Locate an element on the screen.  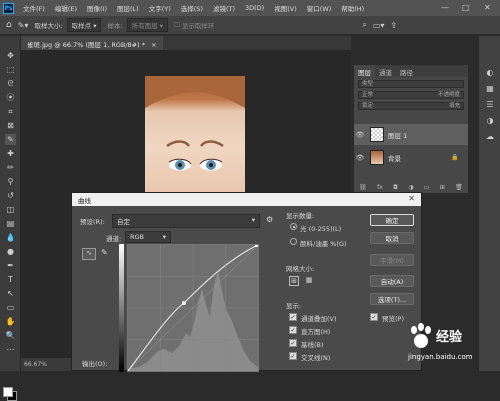
tab-paths: 路径 is located at coordinates (406, 71).